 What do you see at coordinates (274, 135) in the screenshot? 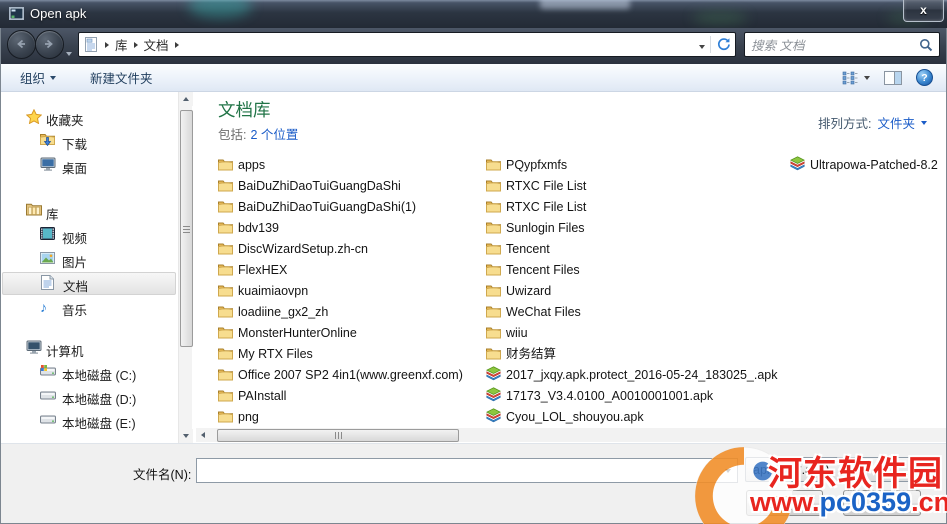
I see `locations-link: 2 个位置` at bounding box center [274, 135].